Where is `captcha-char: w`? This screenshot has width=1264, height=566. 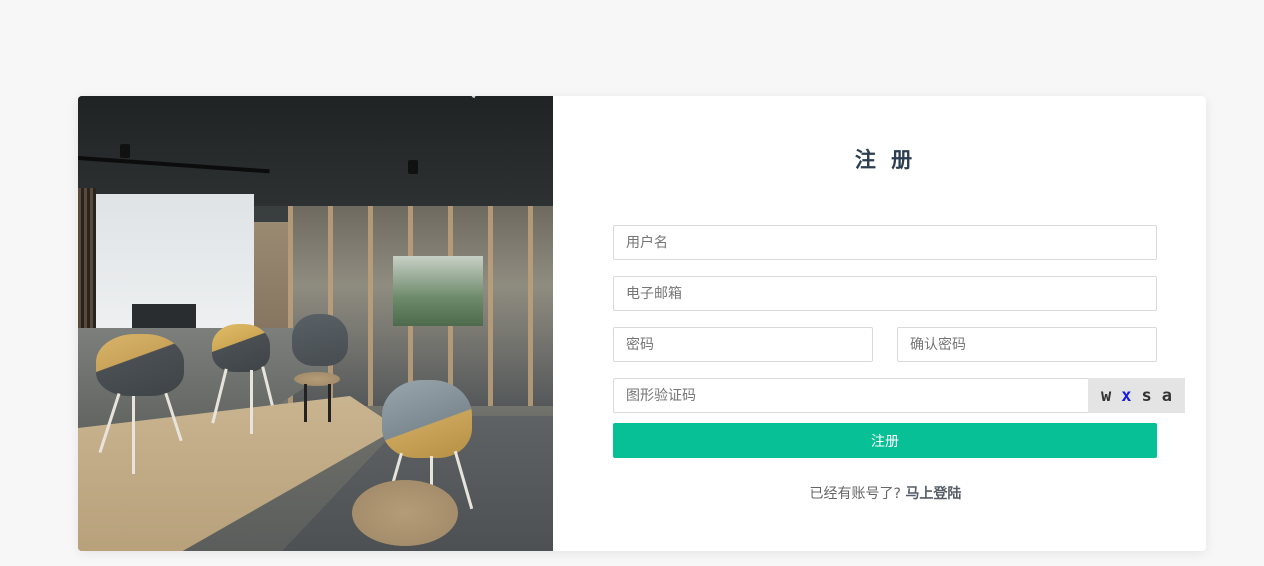
captcha-char: w is located at coordinates (1106, 395).